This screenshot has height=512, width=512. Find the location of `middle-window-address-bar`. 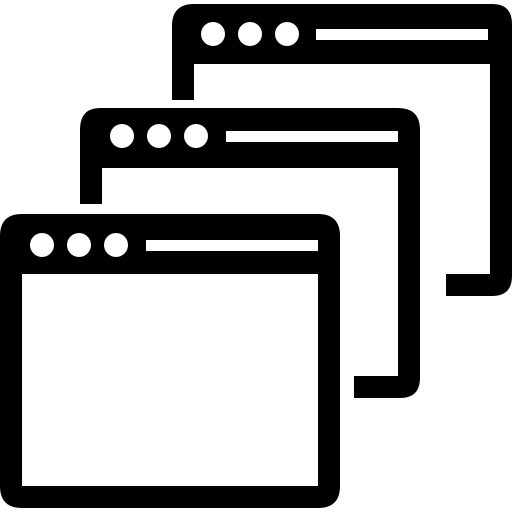

middle-window-address-bar is located at coordinates (312, 136).